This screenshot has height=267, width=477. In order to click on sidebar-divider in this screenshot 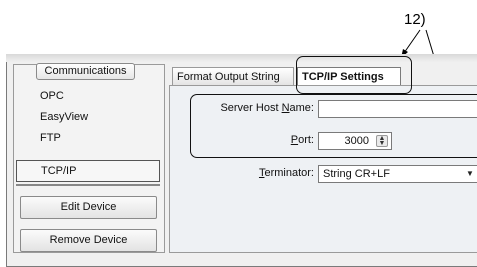, I will do `click(88, 185)`.